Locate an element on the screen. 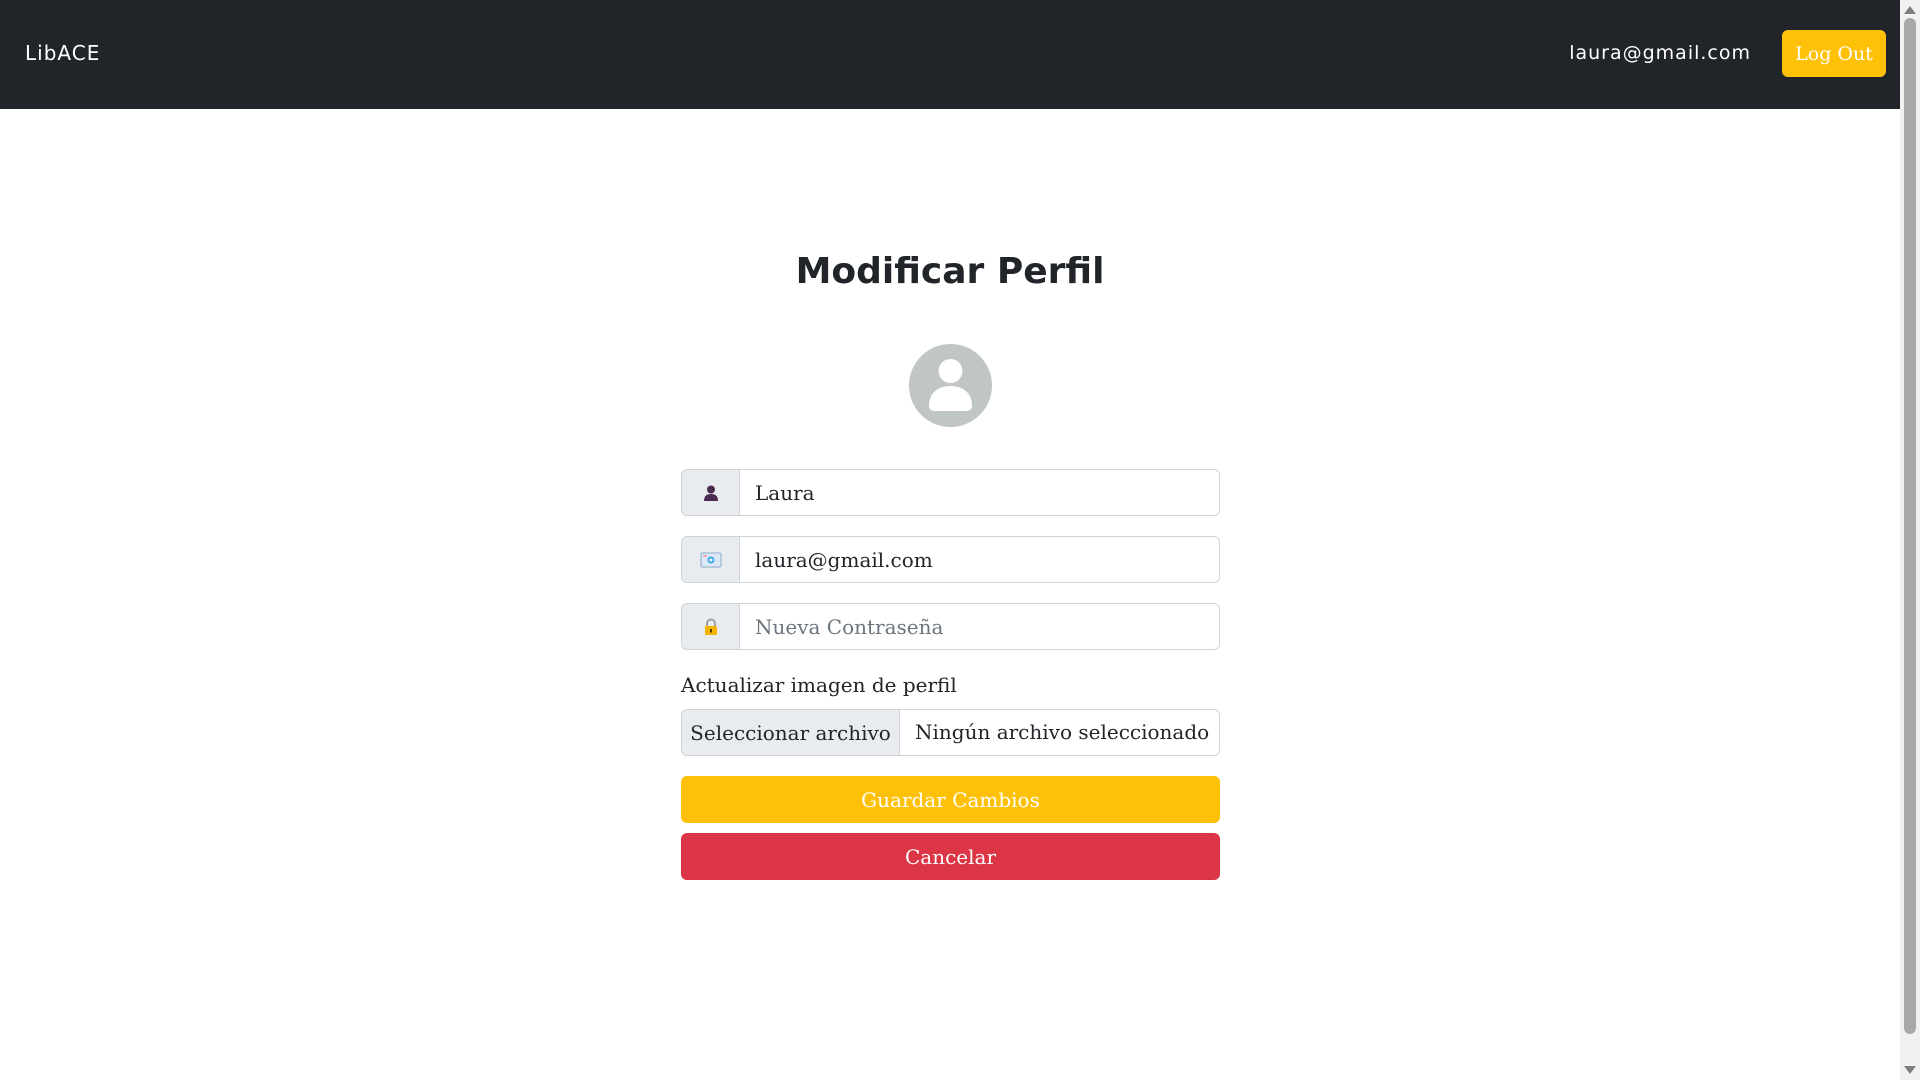 Image resolution: width=1920 pixels, height=1080 pixels. page-scrollbar is located at coordinates (1910, 540).